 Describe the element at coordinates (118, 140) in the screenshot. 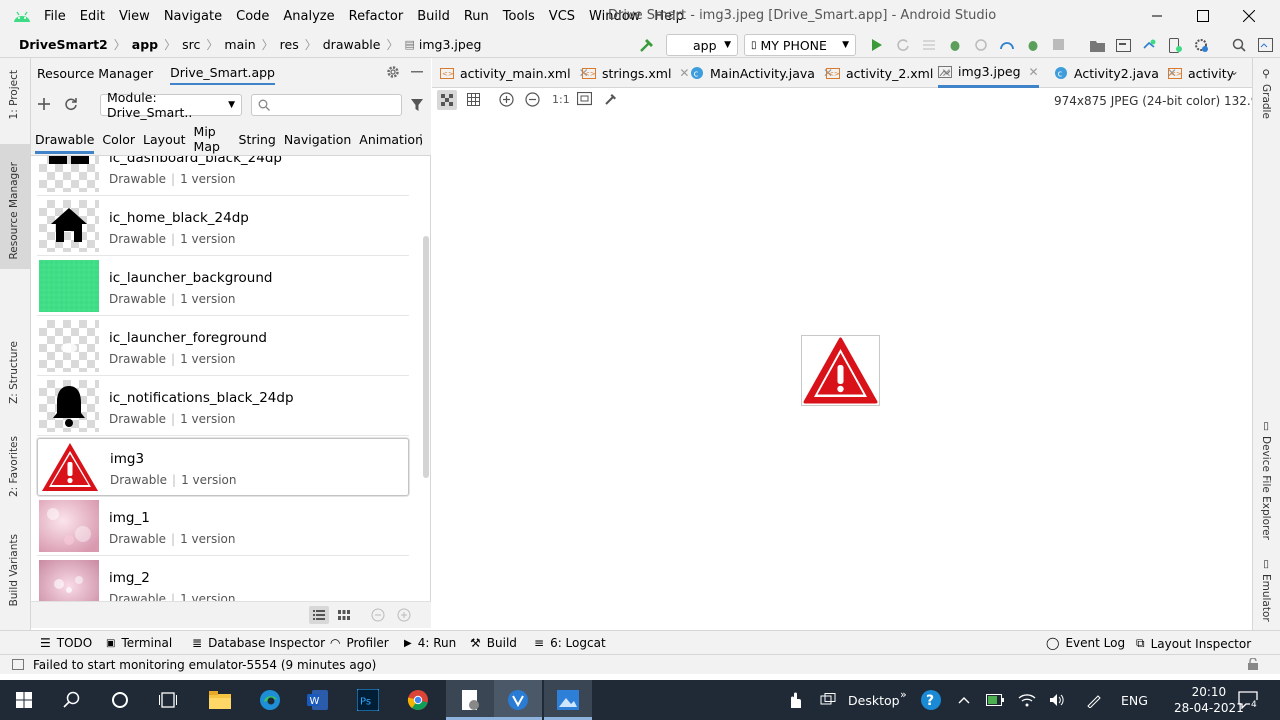

I see `tab-color: Color` at that location.